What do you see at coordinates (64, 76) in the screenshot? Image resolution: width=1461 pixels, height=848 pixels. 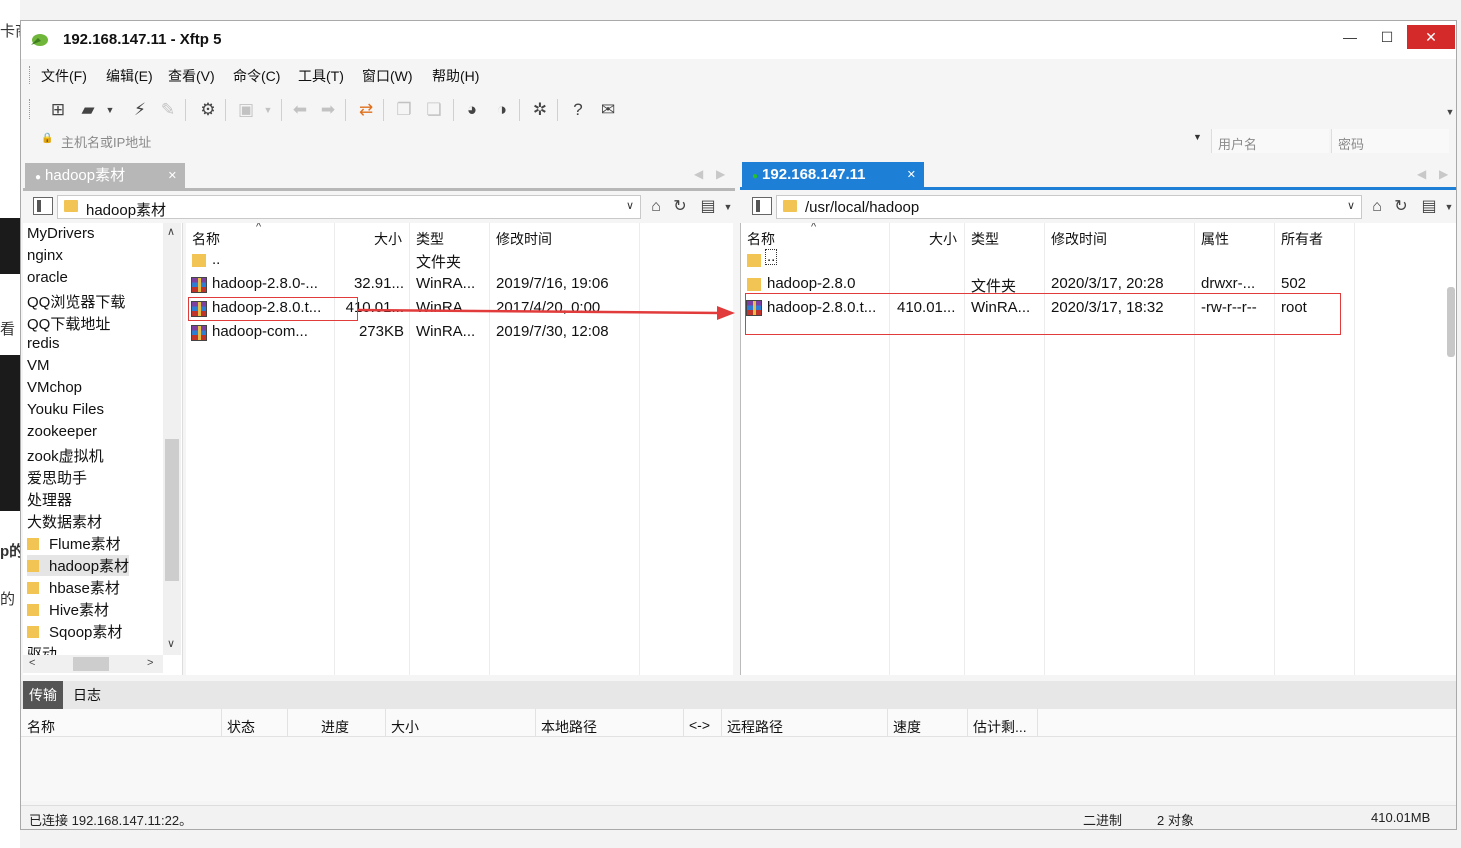 I see `menu-file: 文件(F)` at bounding box center [64, 76].